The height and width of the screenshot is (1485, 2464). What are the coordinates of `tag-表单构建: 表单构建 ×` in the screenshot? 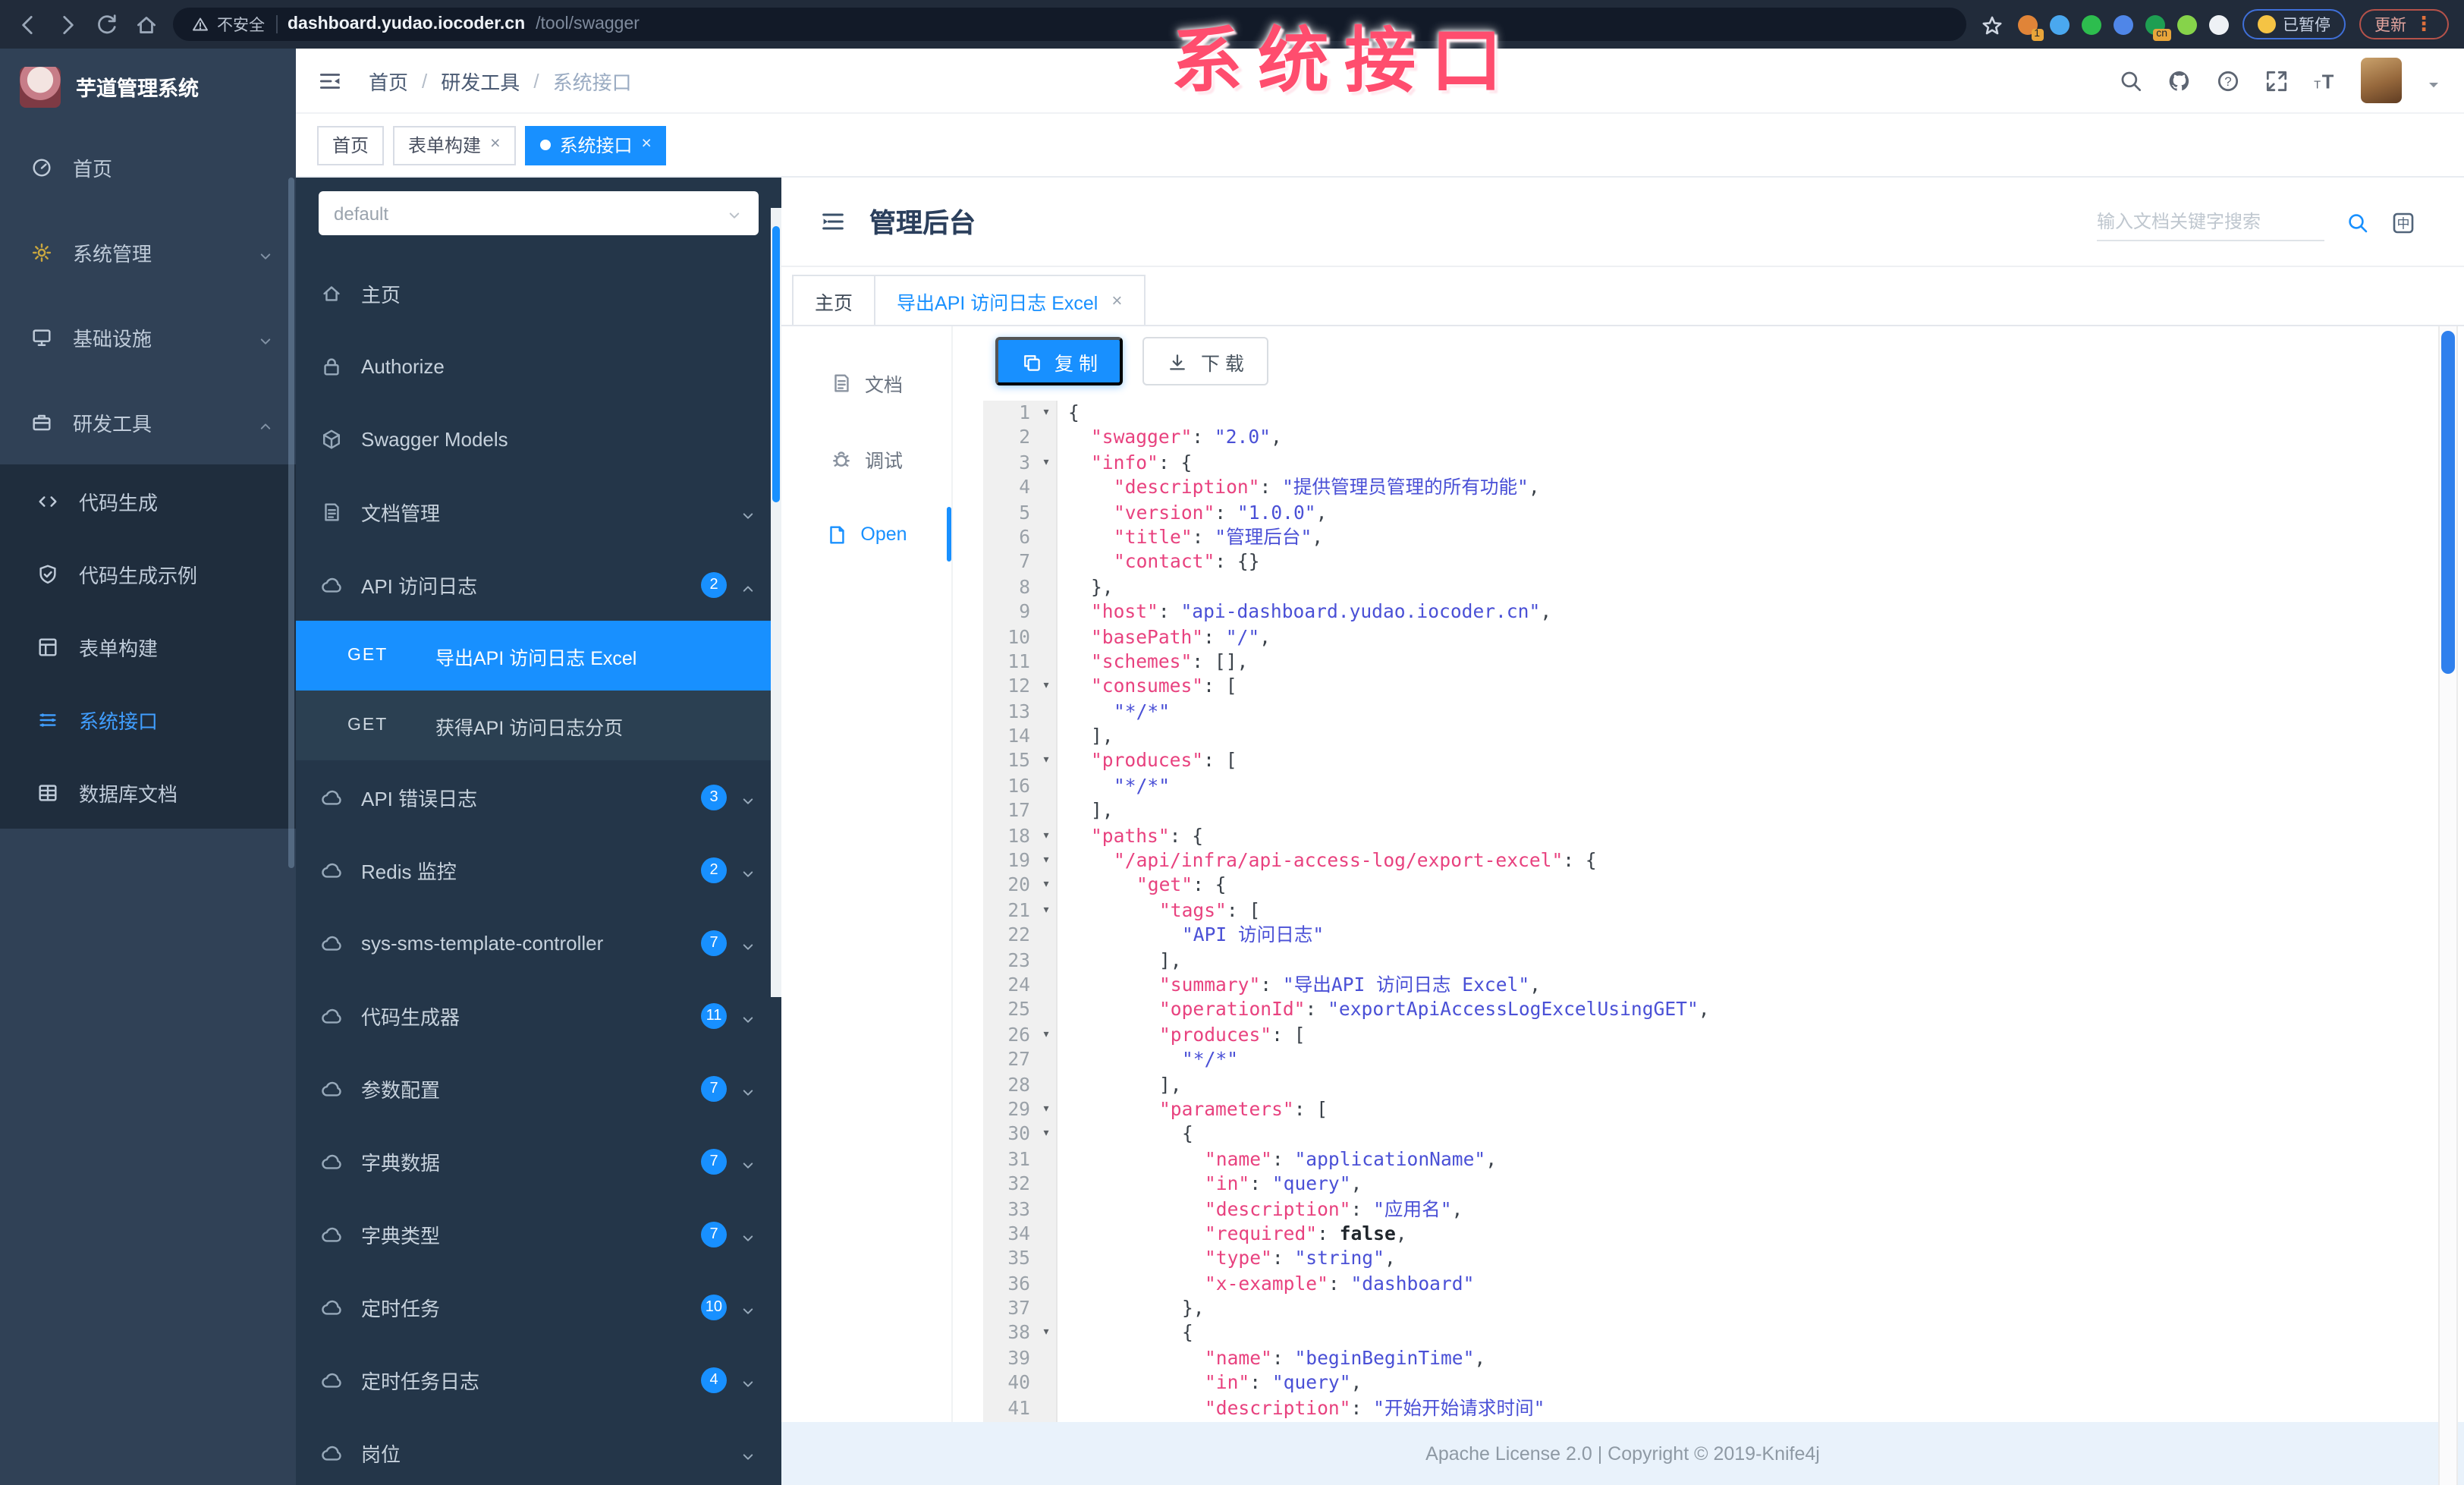 It's located at (454, 145).